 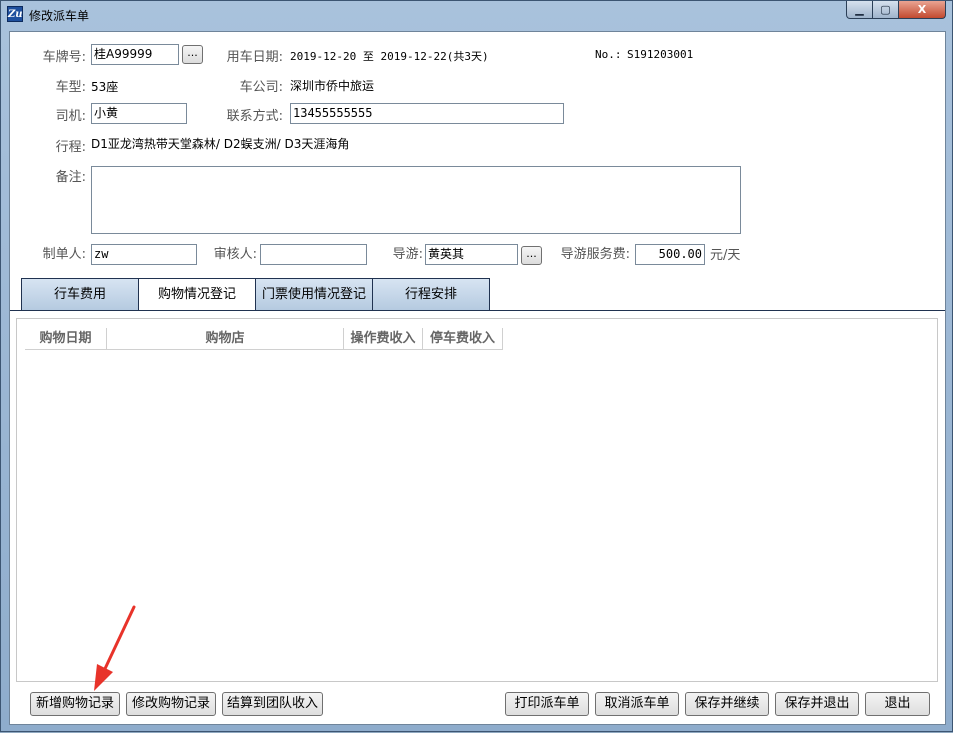 I want to click on remark-textarea, so click(x=416, y=200).